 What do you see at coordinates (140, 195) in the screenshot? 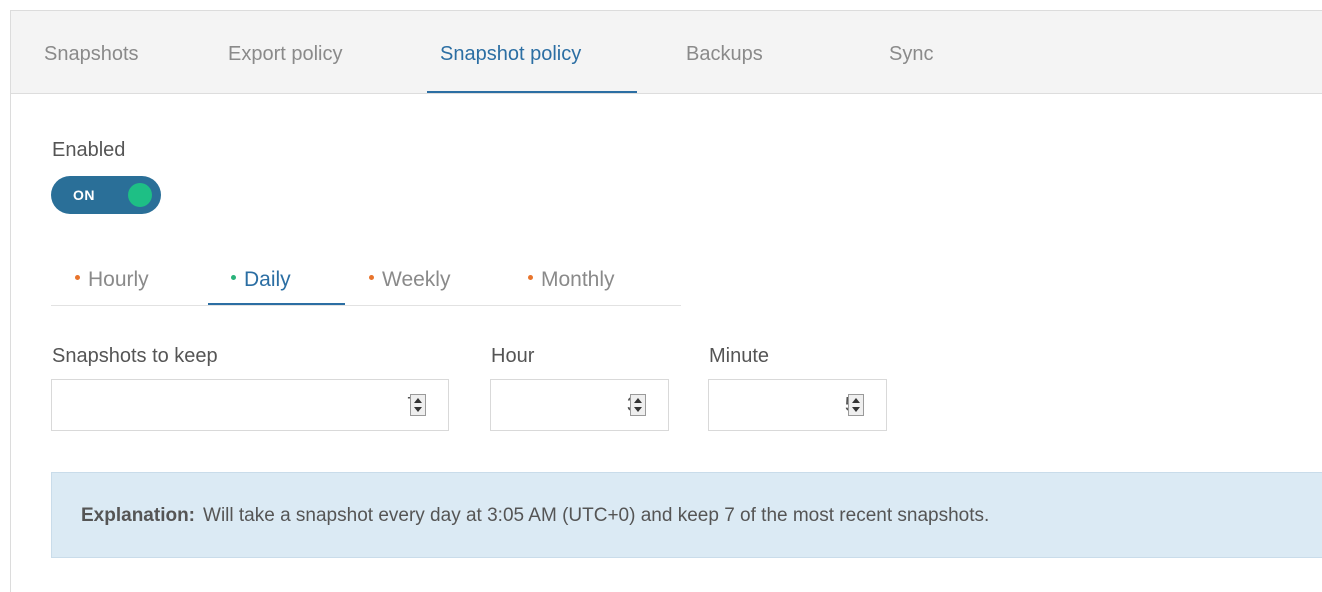
I see `toggle-knob` at bounding box center [140, 195].